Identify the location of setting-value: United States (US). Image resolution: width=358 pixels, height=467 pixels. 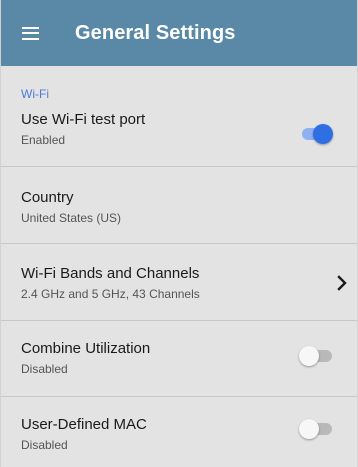
(71, 218).